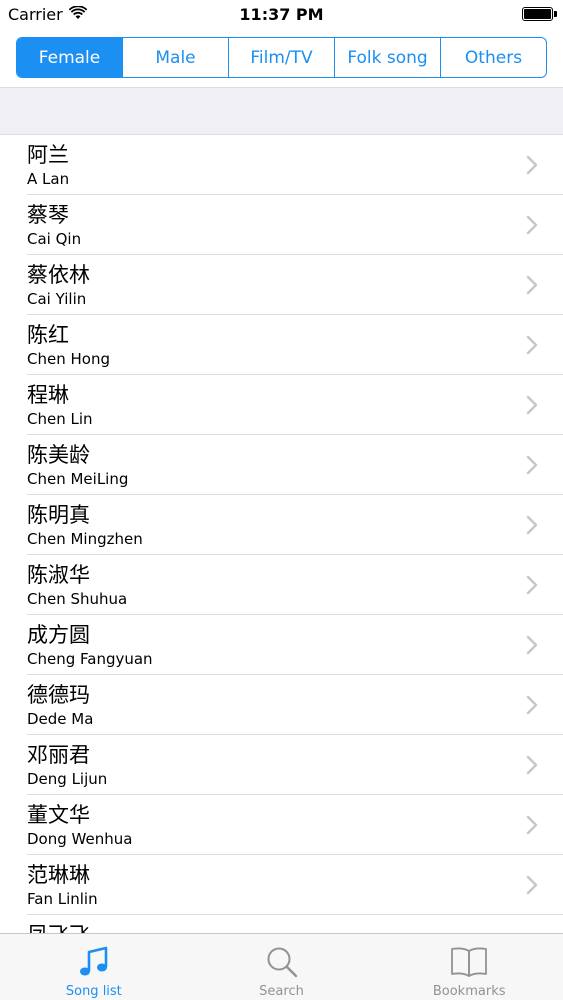 This screenshot has height=1000, width=563. I want to click on tab-label: Search, so click(281, 991).